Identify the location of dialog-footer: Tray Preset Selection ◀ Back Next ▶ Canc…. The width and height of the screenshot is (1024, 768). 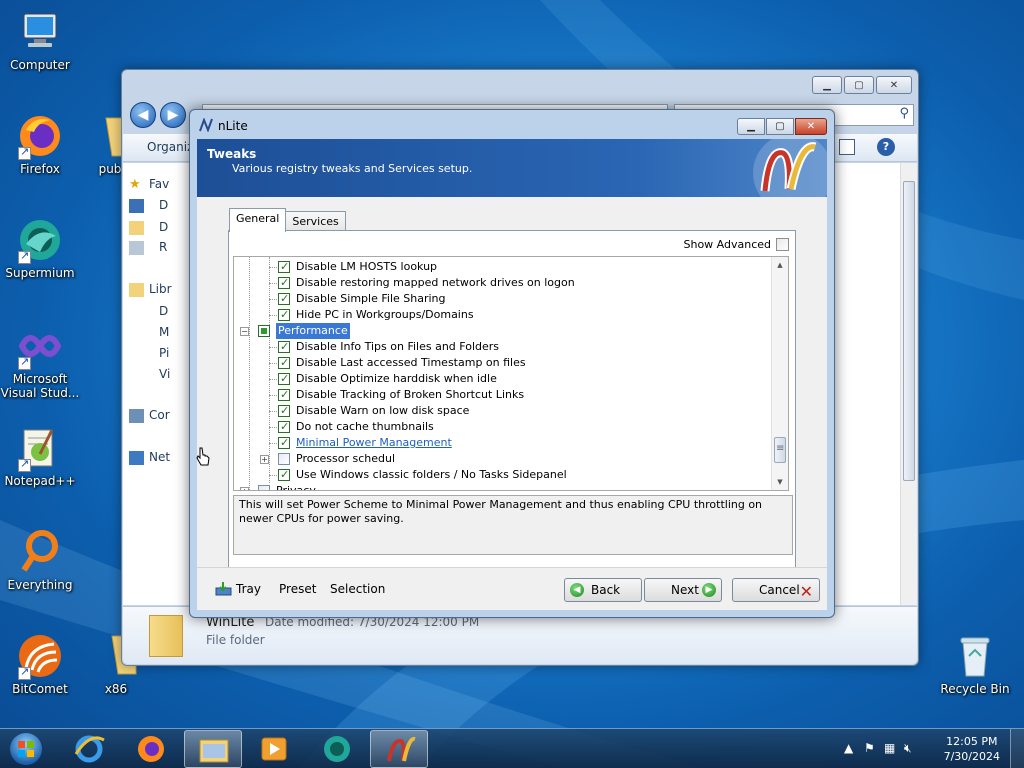
(512, 588).